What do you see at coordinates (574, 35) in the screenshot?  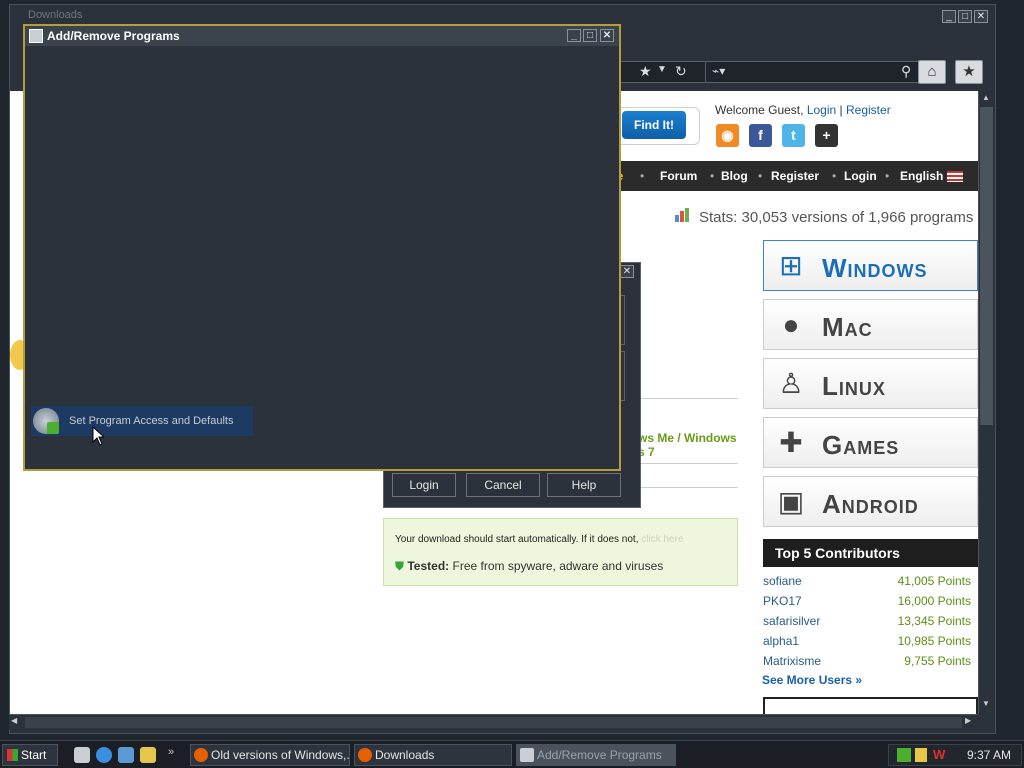 I see `arp-minimize-button: _` at bounding box center [574, 35].